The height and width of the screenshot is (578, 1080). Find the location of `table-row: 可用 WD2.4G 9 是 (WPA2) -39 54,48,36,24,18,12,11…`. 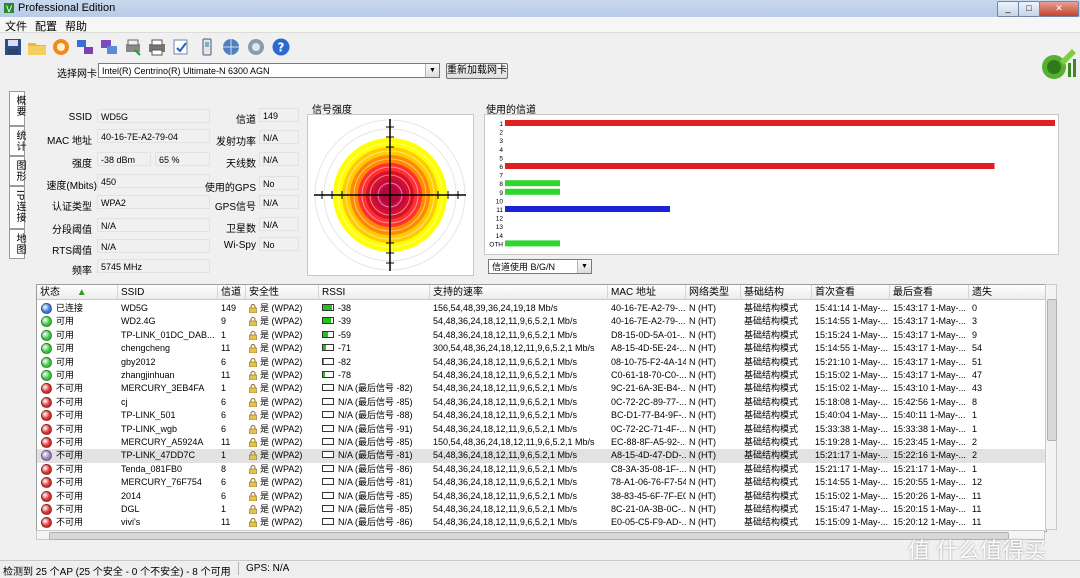

table-row: 可用 WD2.4G 9 是 (WPA2) -39 54,48,36,24,18,12,11… is located at coordinates (541, 321).